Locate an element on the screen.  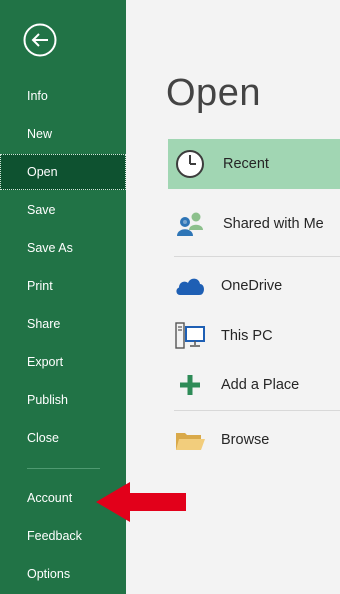
red-arrow-icon is located at coordinates (142, 502).